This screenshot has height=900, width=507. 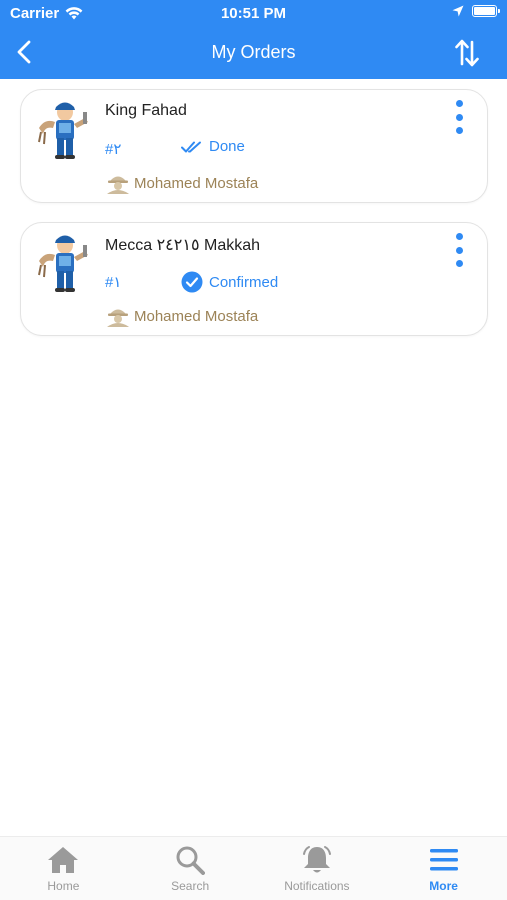 What do you see at coordinates (63, 860) in the screenshot?
I see `home-icon` at bounding box center [63, 860].